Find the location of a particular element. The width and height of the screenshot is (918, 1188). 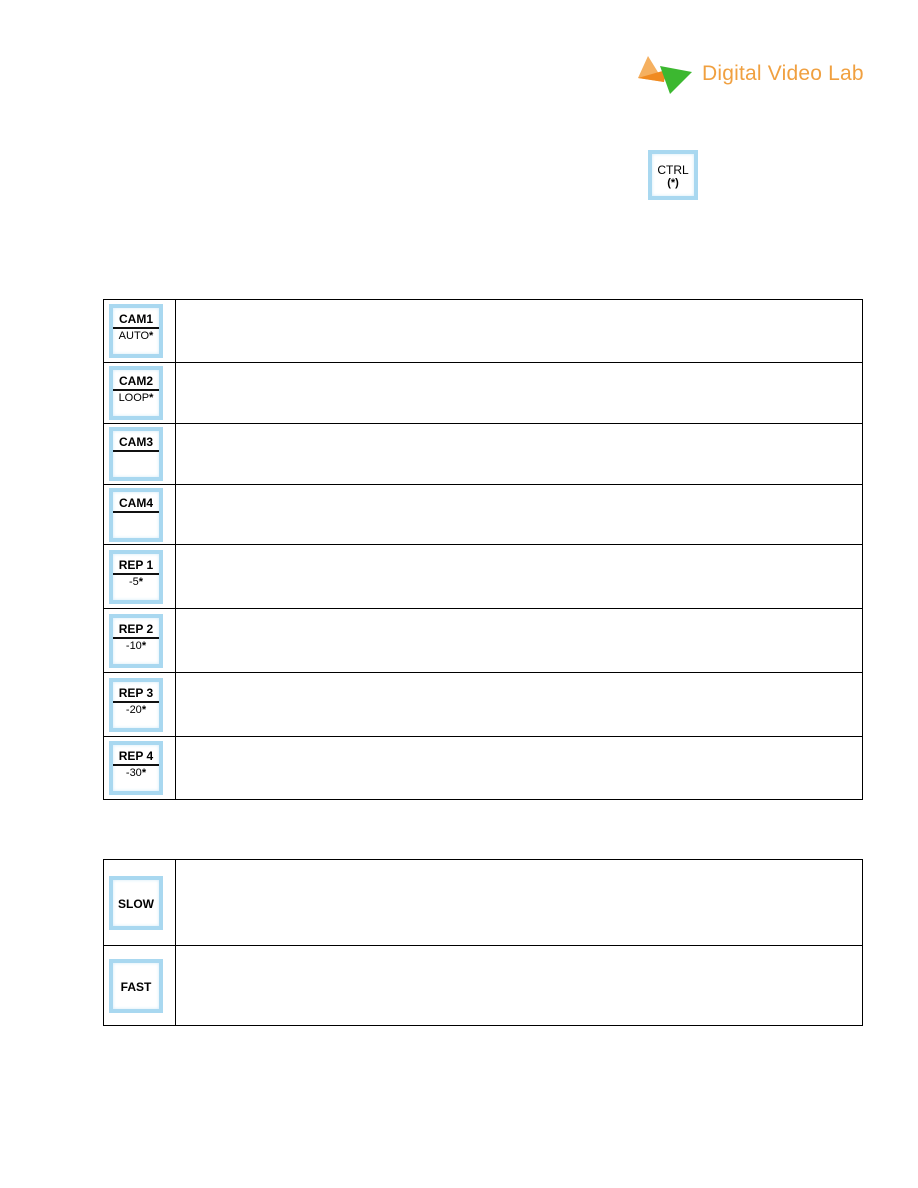

key-icon: REP 4 -30* is located at coordinates (136, 768).